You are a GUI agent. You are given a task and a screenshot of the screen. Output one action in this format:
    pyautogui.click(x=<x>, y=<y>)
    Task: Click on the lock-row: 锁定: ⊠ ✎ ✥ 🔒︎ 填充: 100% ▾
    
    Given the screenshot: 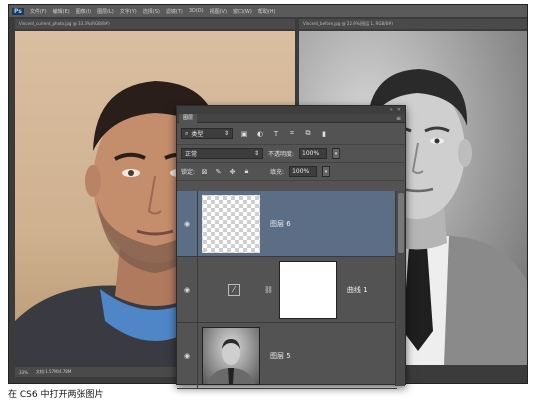 What is the action you would take?
    pyautogui.click(x=291, y=172)
    